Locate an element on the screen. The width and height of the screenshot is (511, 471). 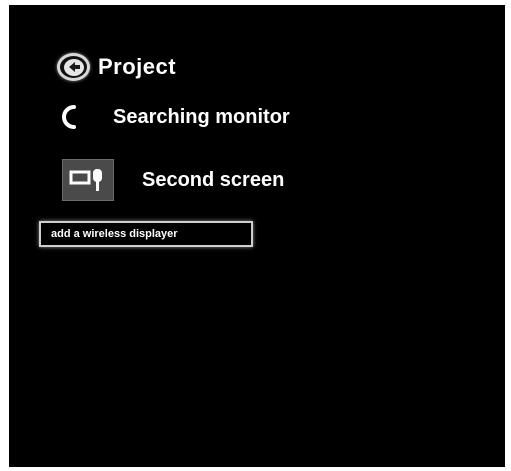
option-label: Second screen is located at coordinates (213, 179).